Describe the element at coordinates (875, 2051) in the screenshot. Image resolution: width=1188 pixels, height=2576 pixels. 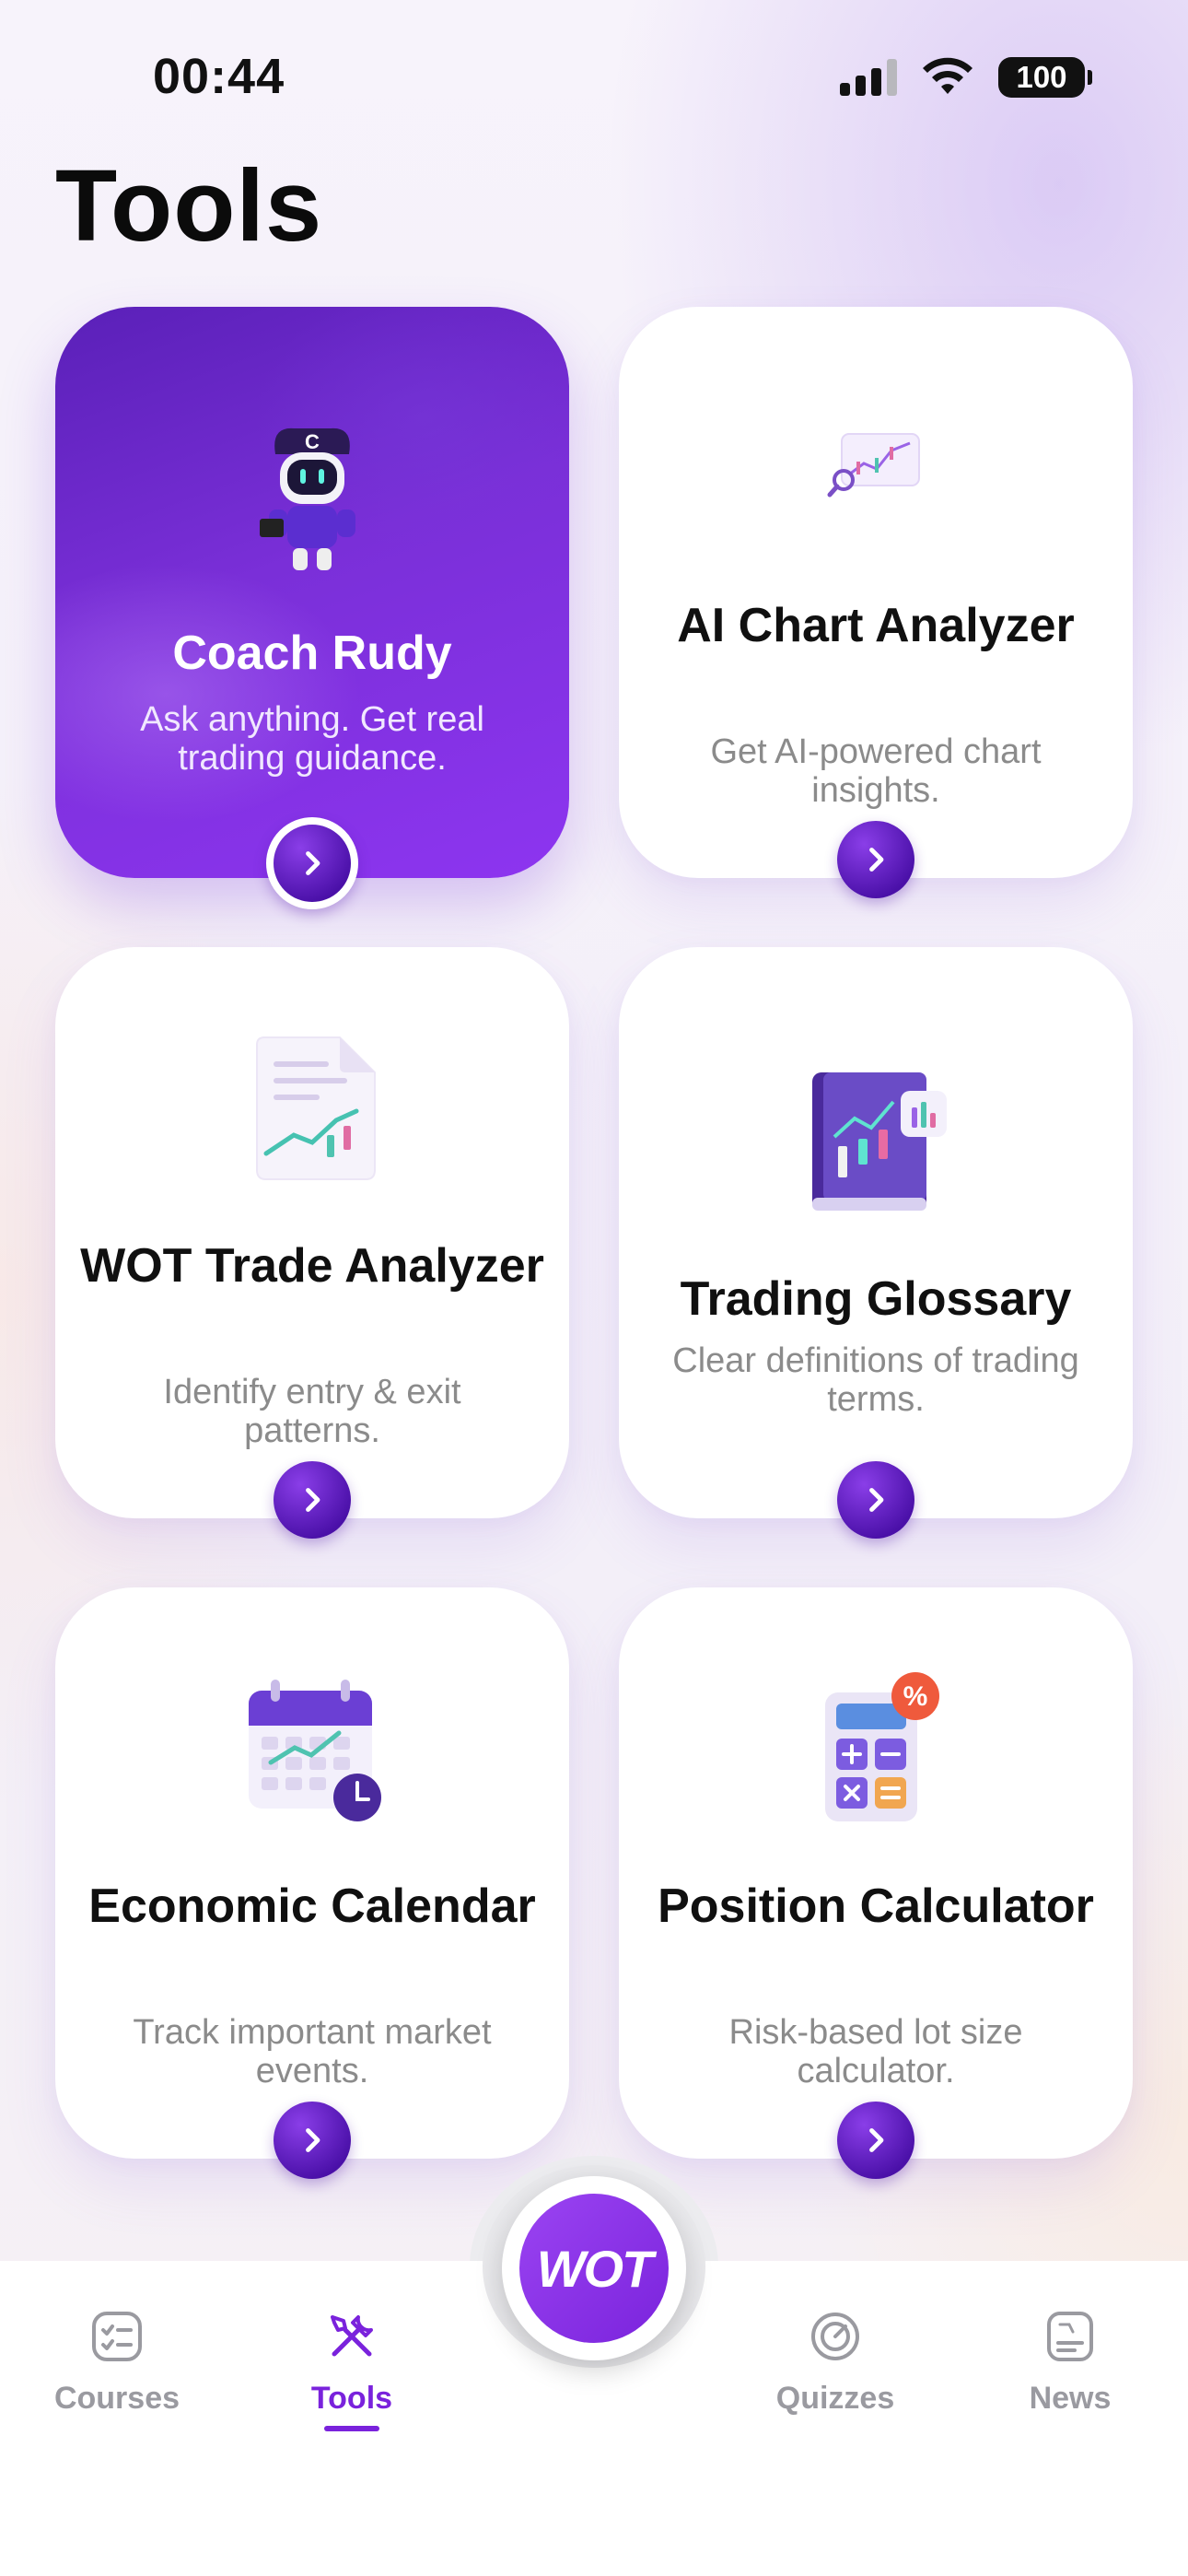
I see `card-description: Risk-based lot size calculator.` at that location.